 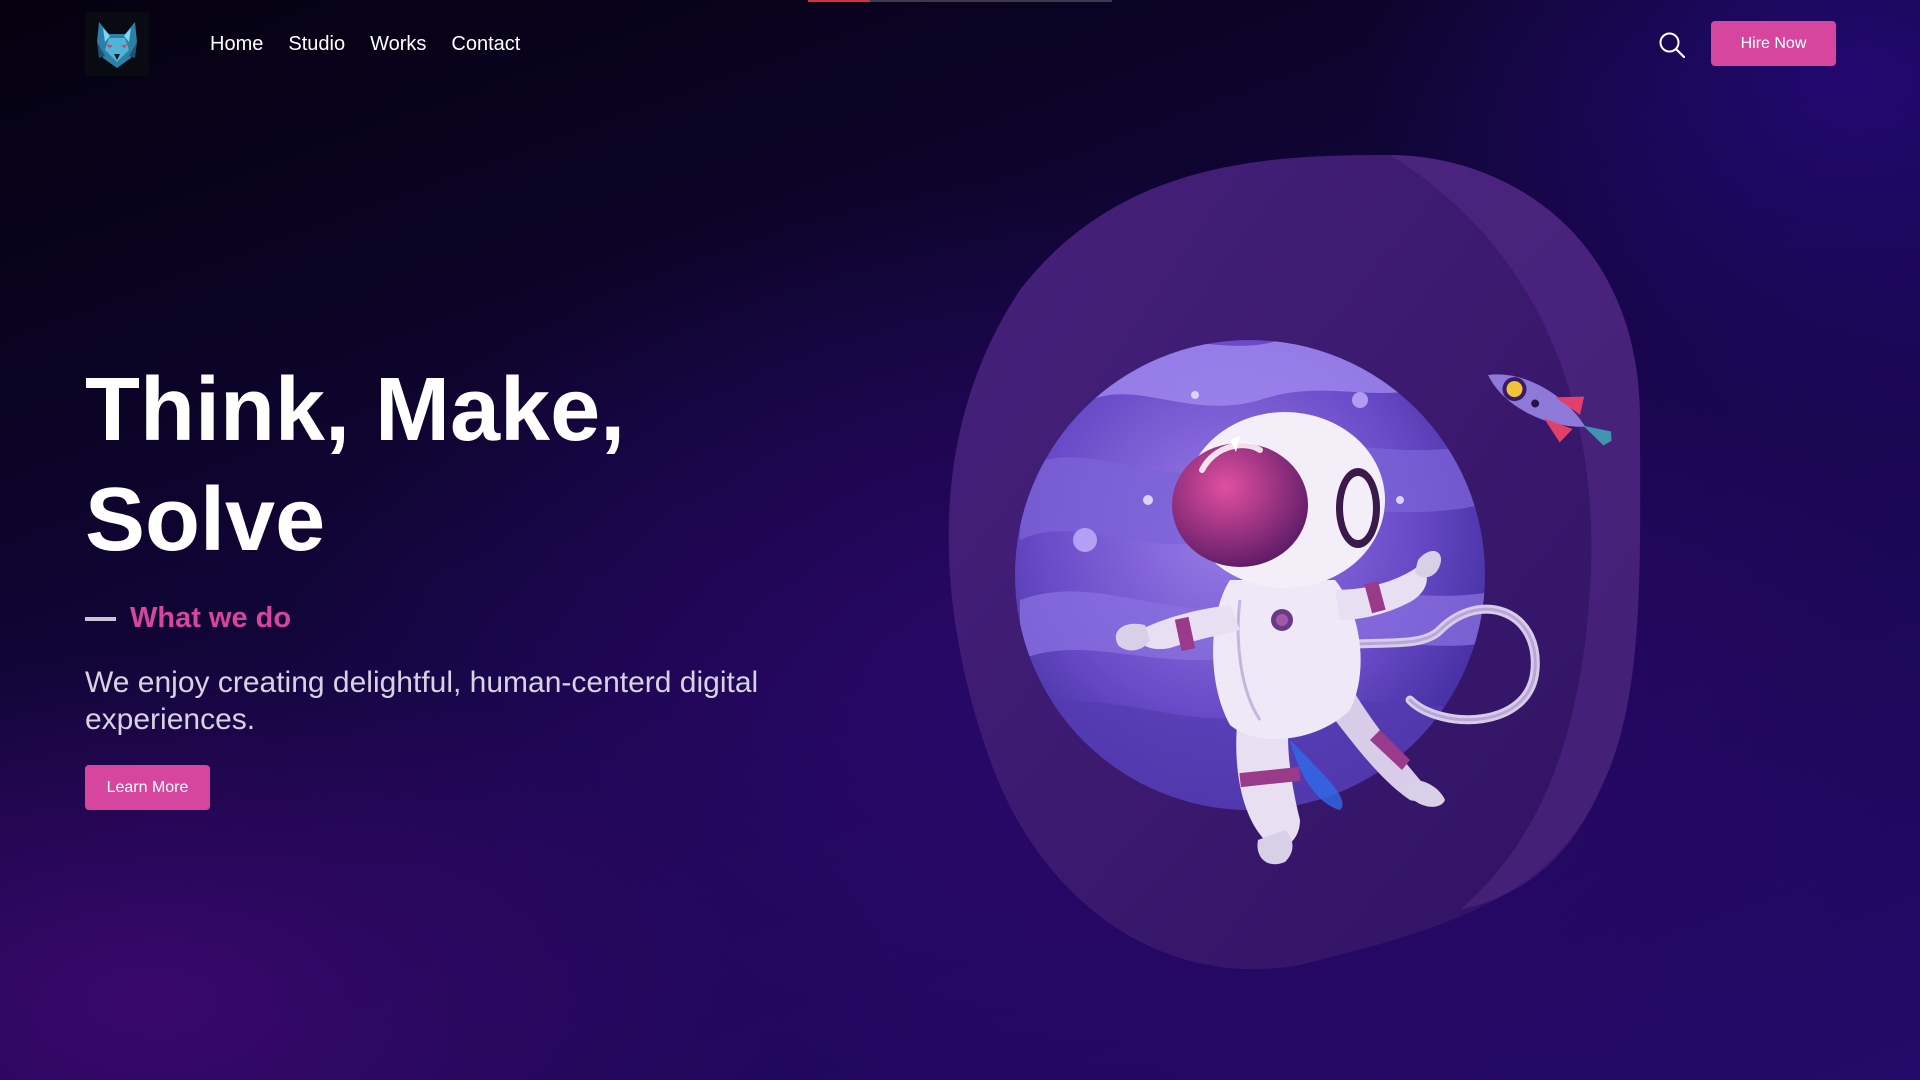 What do you see at coordinates (365, 44) in the screenshot?
I see `main-nav: Home Studio Works Contact` at bounding box center [365, 44].